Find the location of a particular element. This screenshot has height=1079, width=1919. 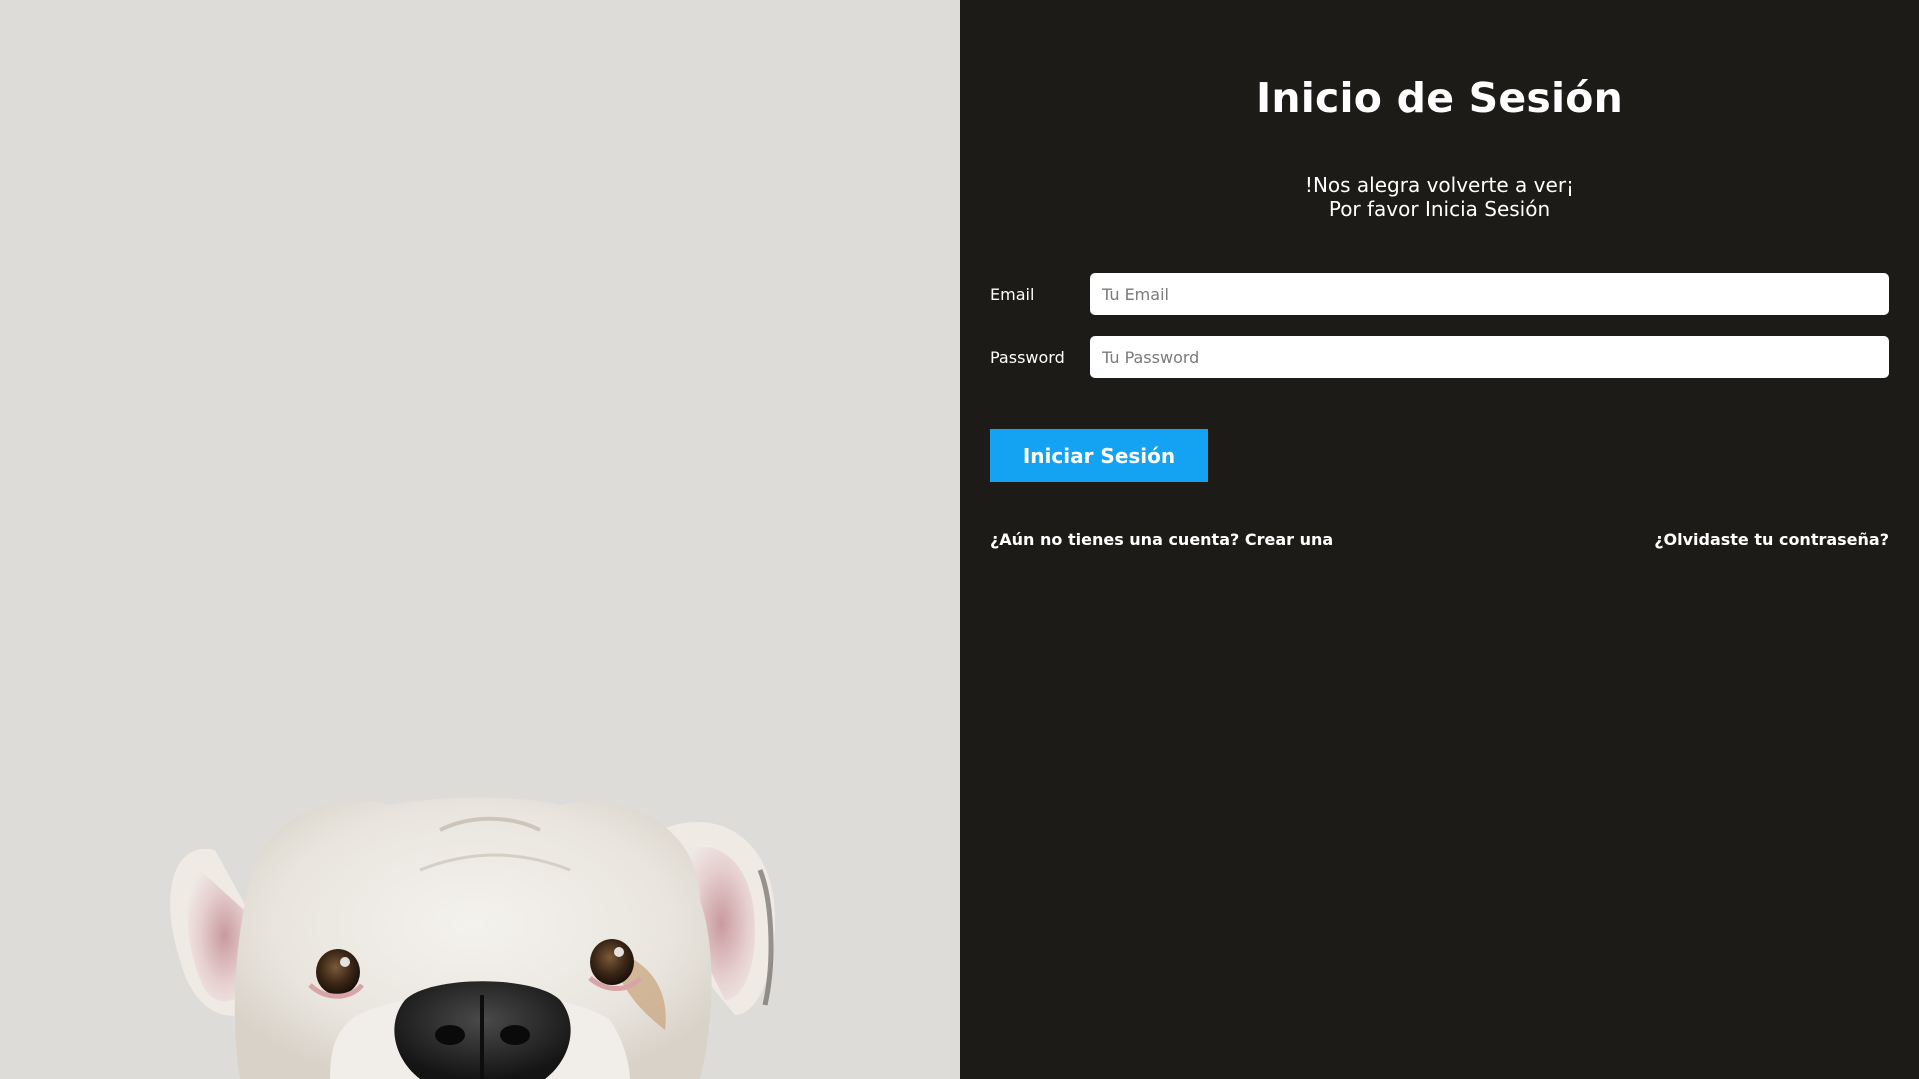

page-title: Inicio de Sesión is located at coordinates (1439, 98).